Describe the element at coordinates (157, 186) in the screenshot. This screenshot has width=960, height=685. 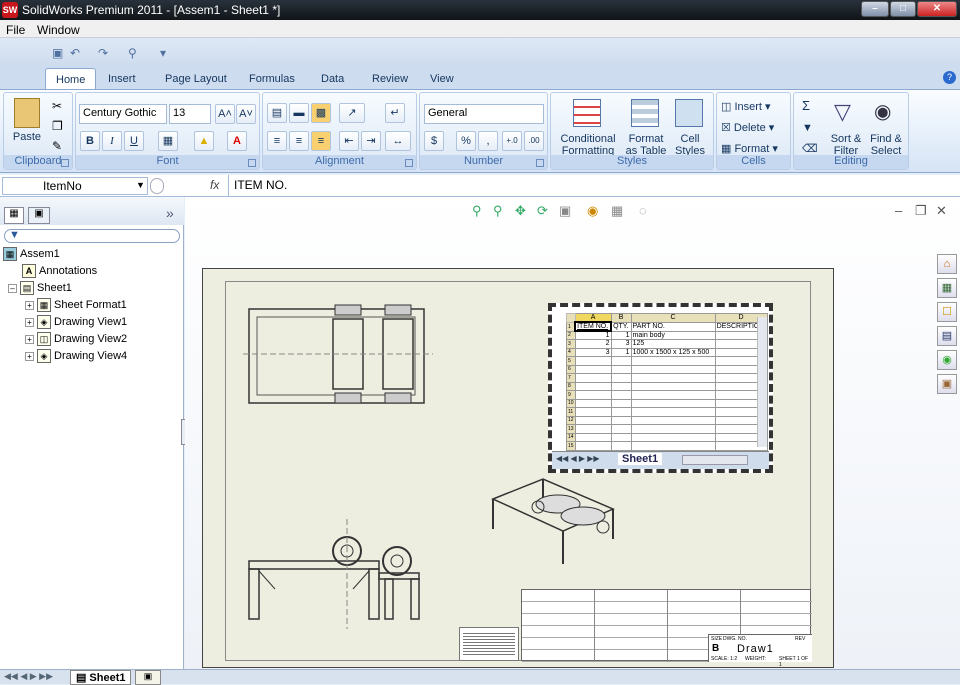
I see `formula-splitter` at that location.